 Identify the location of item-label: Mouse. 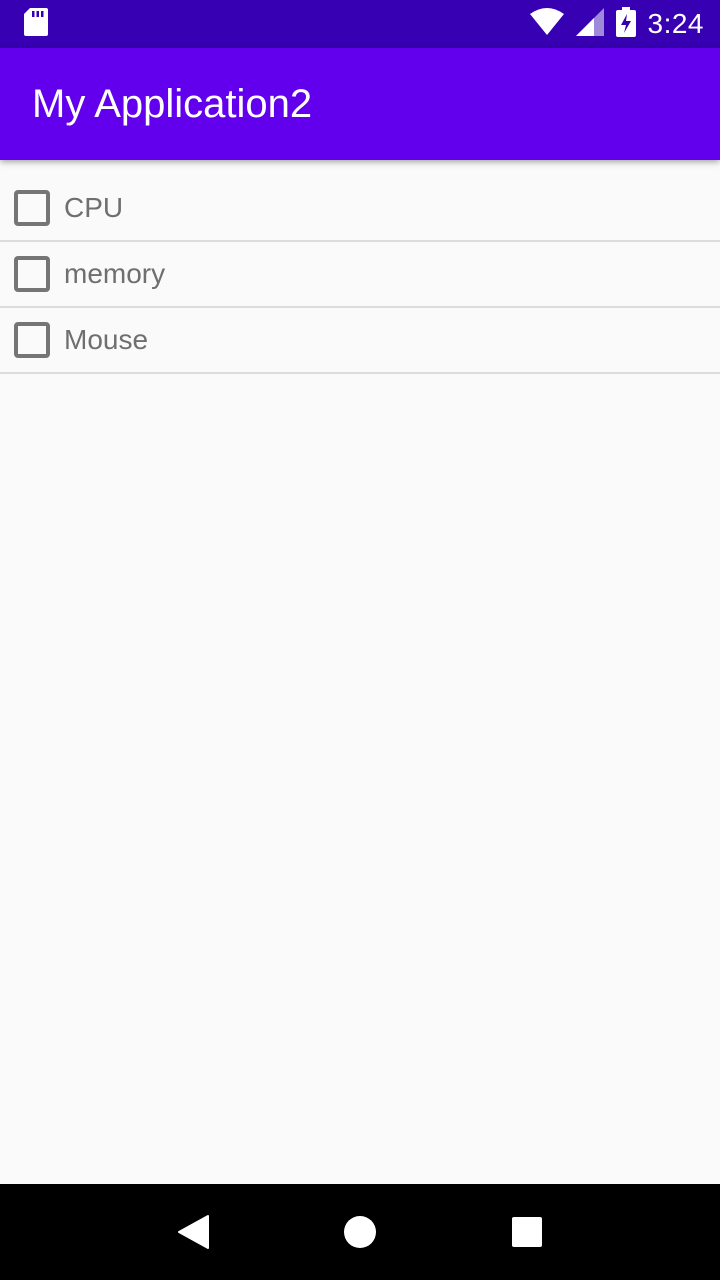
(106, 339).